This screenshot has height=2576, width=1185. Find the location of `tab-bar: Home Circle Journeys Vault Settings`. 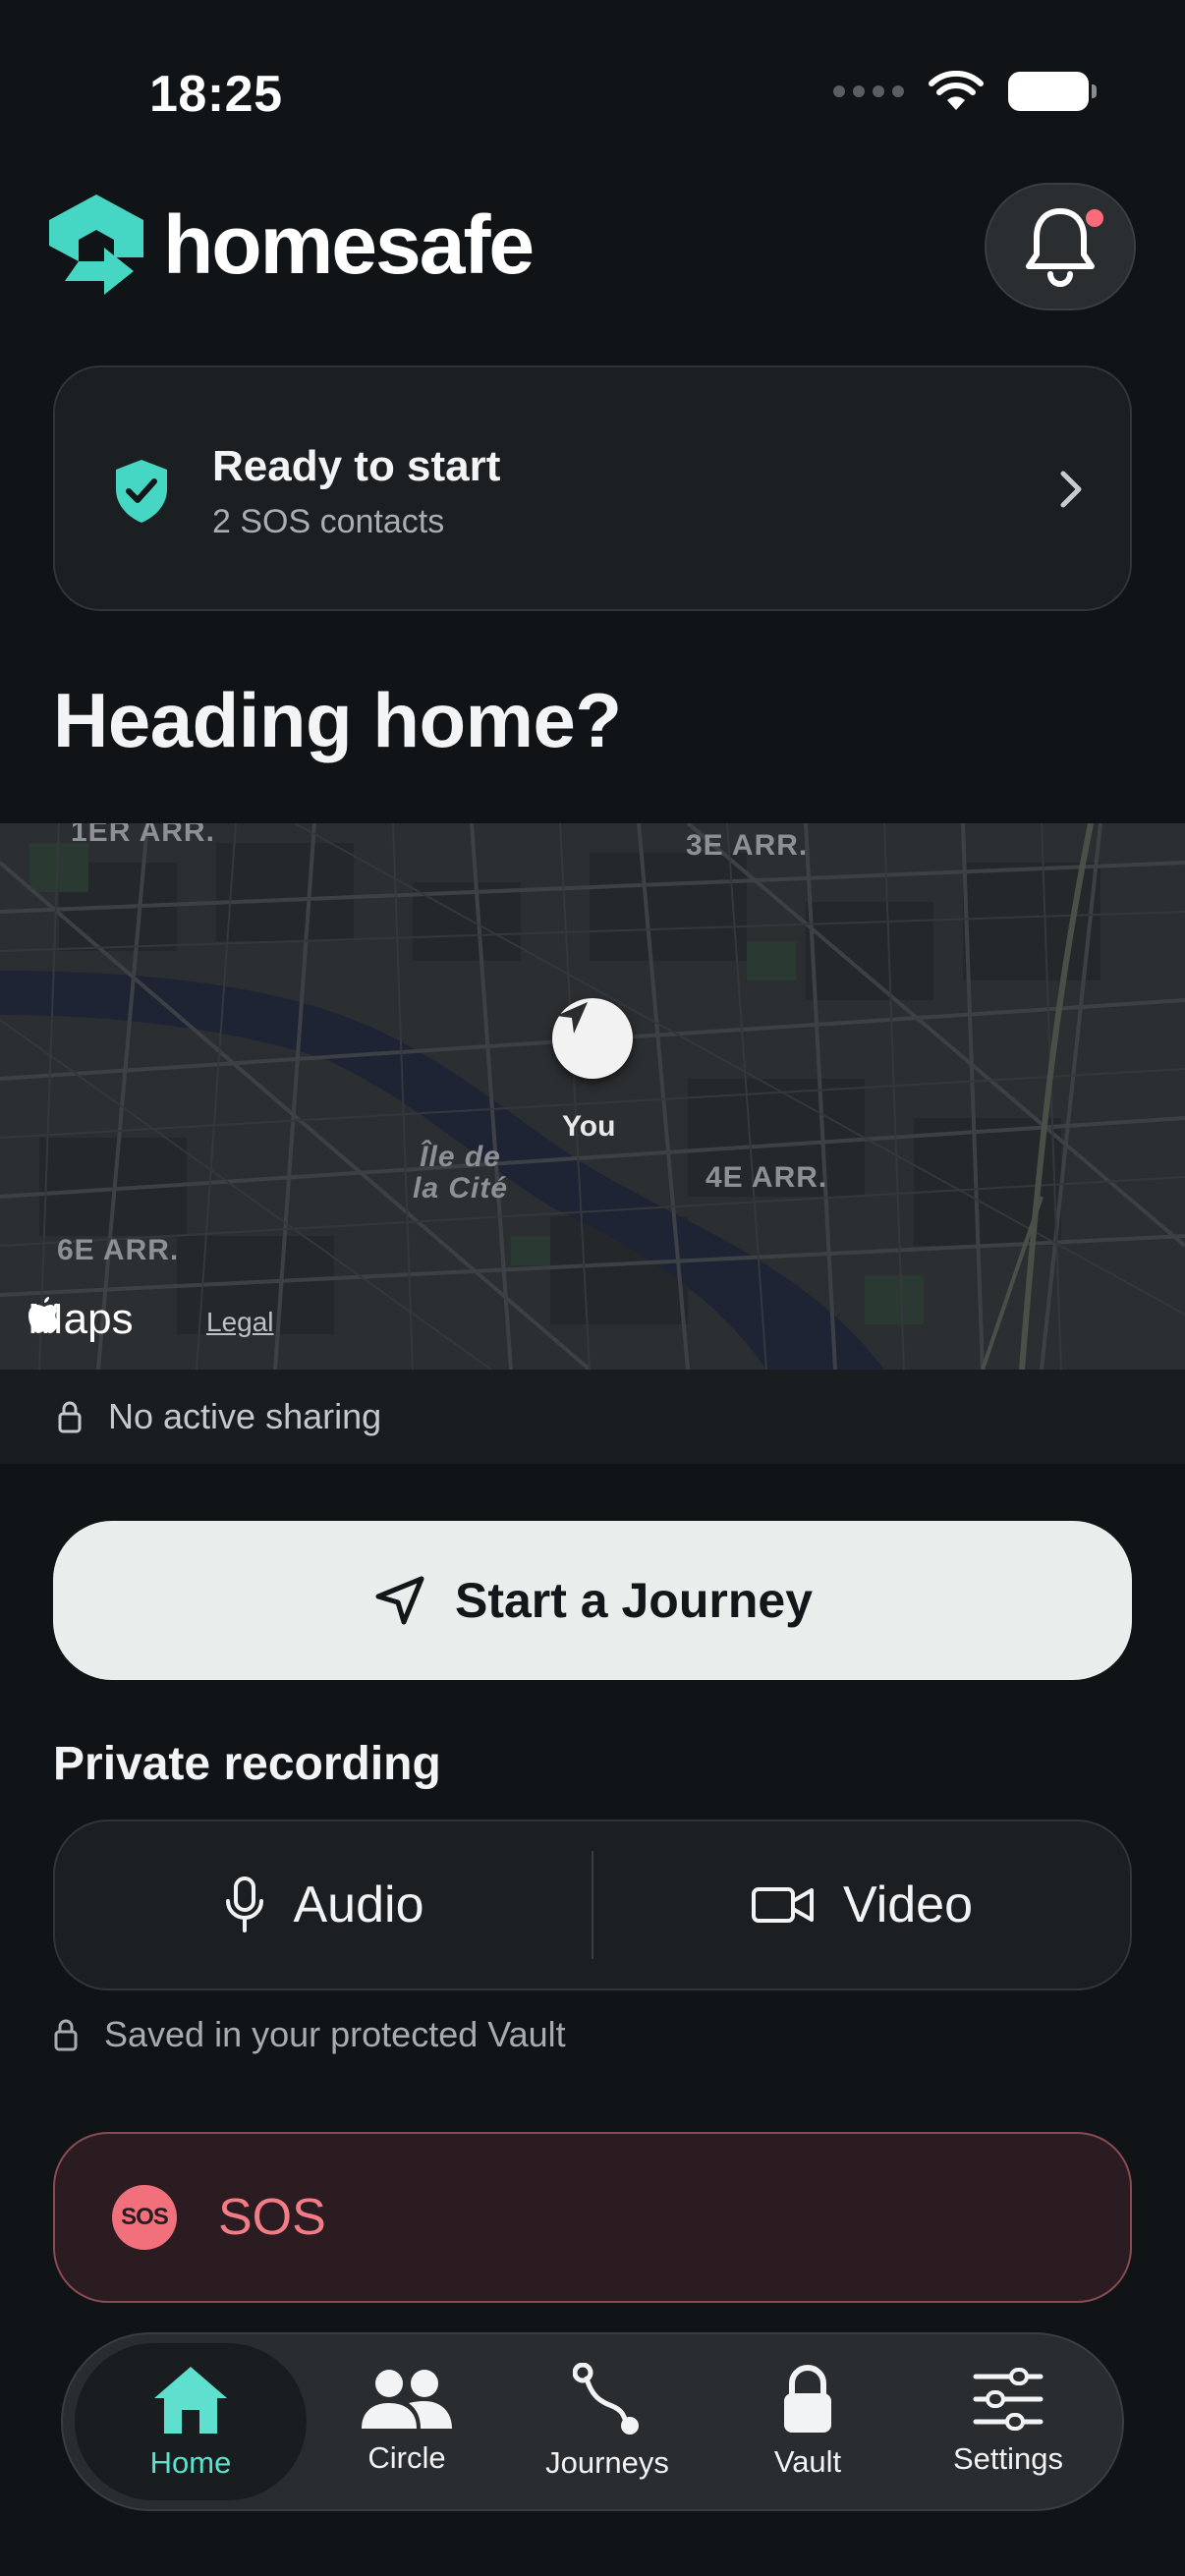

tab-bar: Home Circle Journeys Vault Settings is located at coordinates (592, 2421).